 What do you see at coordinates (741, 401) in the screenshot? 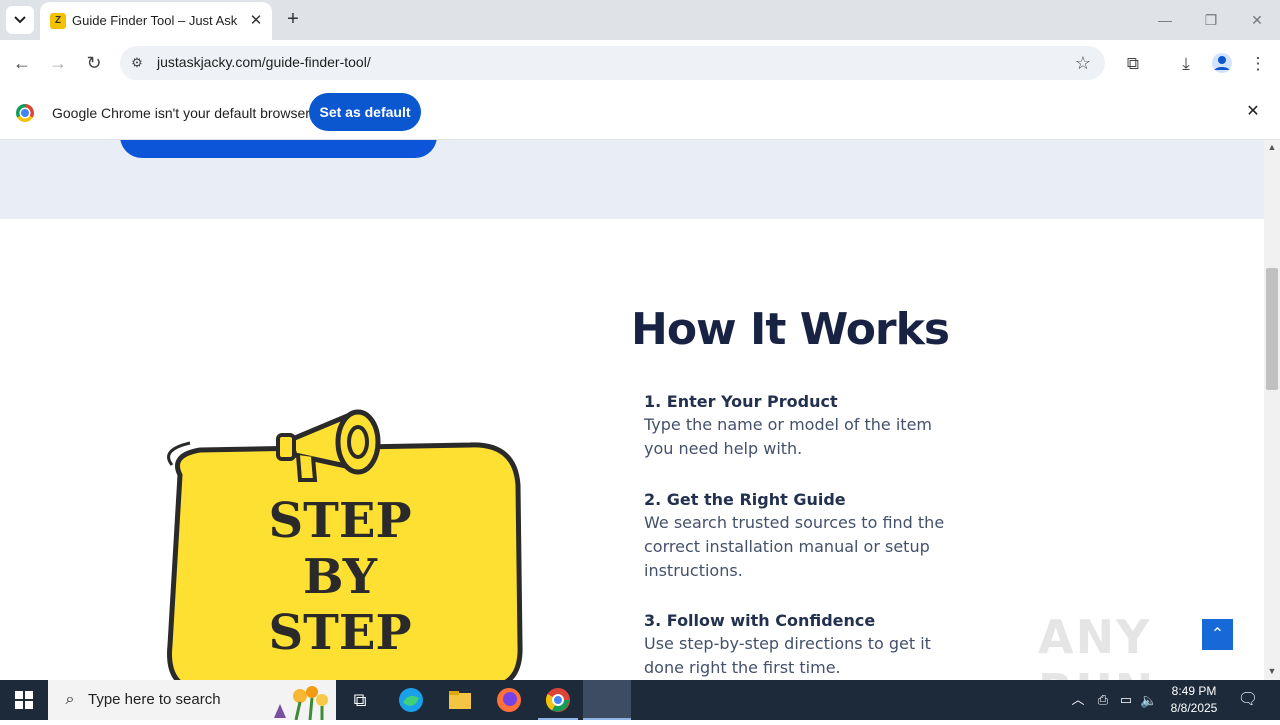
I see `step-1-heading: 1. Enter Your Product` at bounding box center [741, 401].